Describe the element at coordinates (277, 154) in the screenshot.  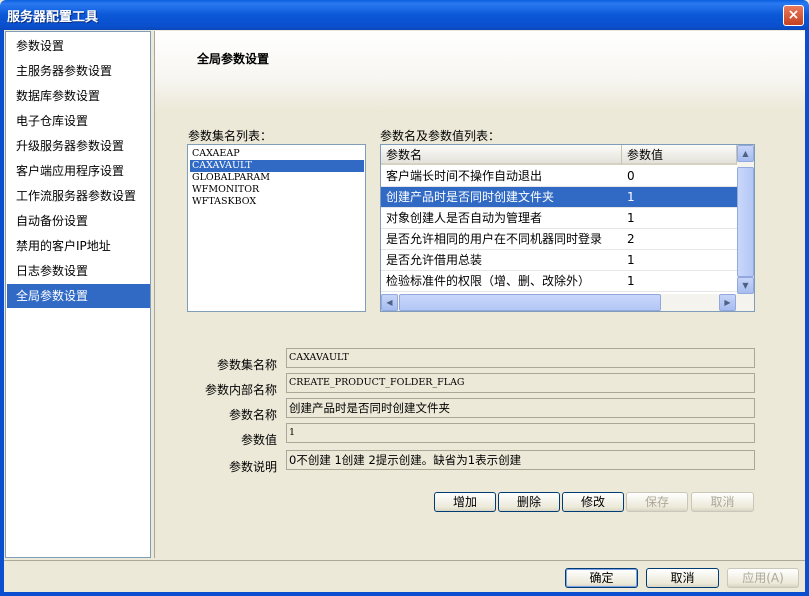
I see `list-item: CAXAEAP` at that location.